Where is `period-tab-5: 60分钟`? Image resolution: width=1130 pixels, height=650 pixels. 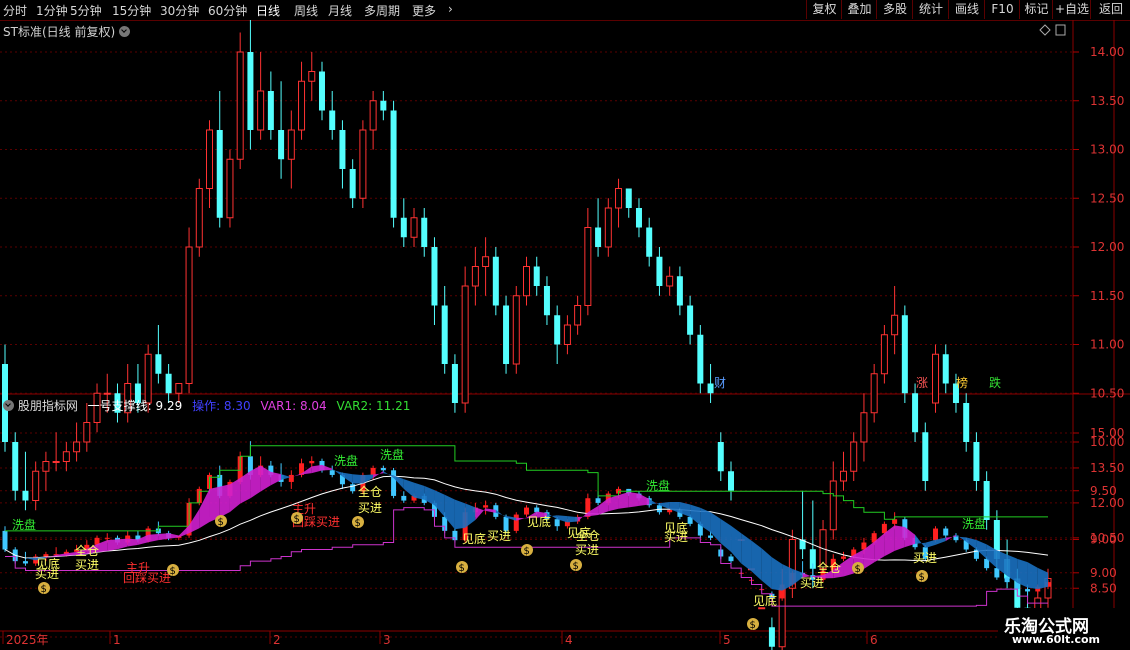
period-tab-5: 60分钟 is located at coordinates (227, 10).